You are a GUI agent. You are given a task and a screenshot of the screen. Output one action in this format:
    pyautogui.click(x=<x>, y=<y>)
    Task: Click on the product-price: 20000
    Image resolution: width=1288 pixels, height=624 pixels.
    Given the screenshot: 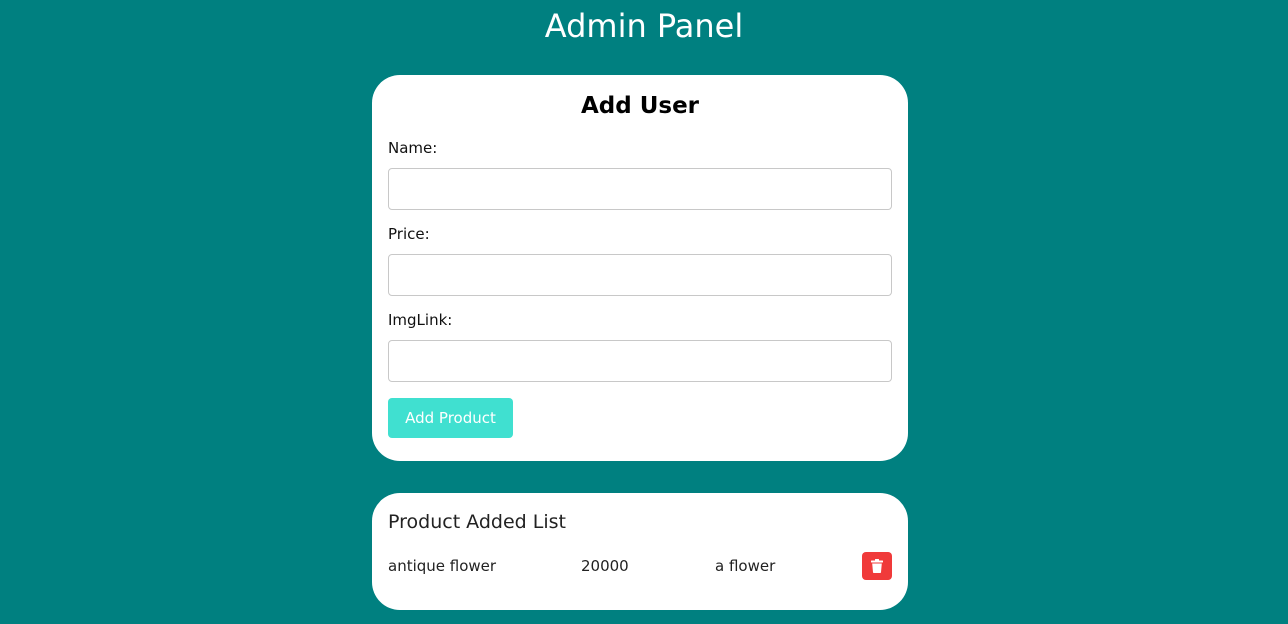 What is the action you would take?
    pyautogui.click(x=605, y=566)
    